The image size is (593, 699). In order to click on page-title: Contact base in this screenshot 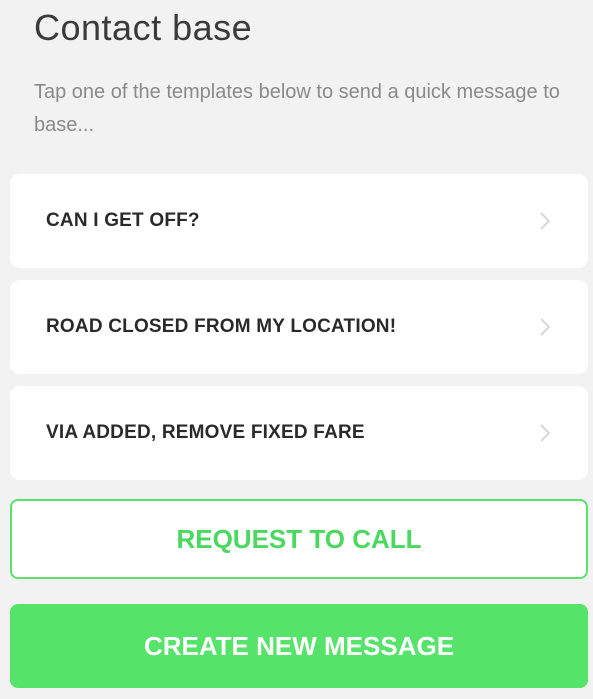, I will do `click(143, 27)`.